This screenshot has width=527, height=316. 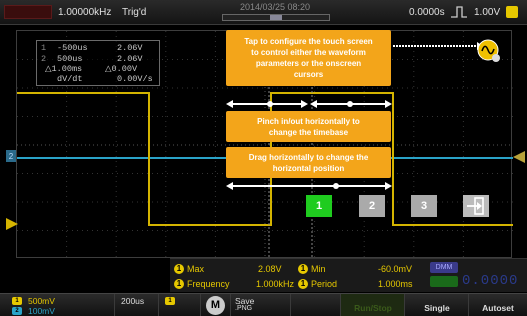 I want to click on single-button: Single, so click(x=437, y=305).